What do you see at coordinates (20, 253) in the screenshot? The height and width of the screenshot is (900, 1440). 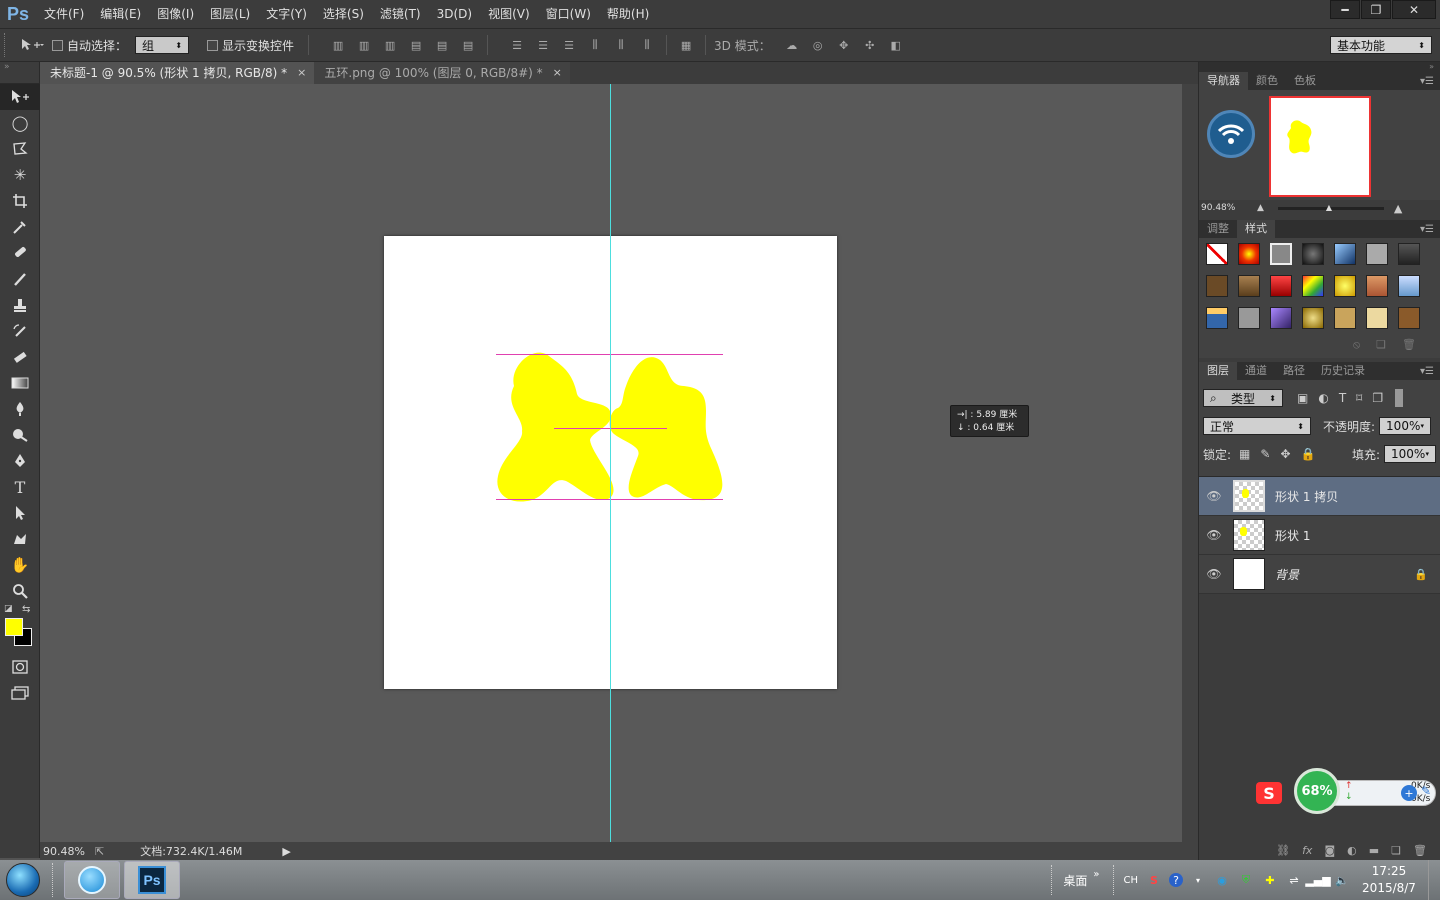 I see `healing-brush-icon` at bounding box center [20, 253].